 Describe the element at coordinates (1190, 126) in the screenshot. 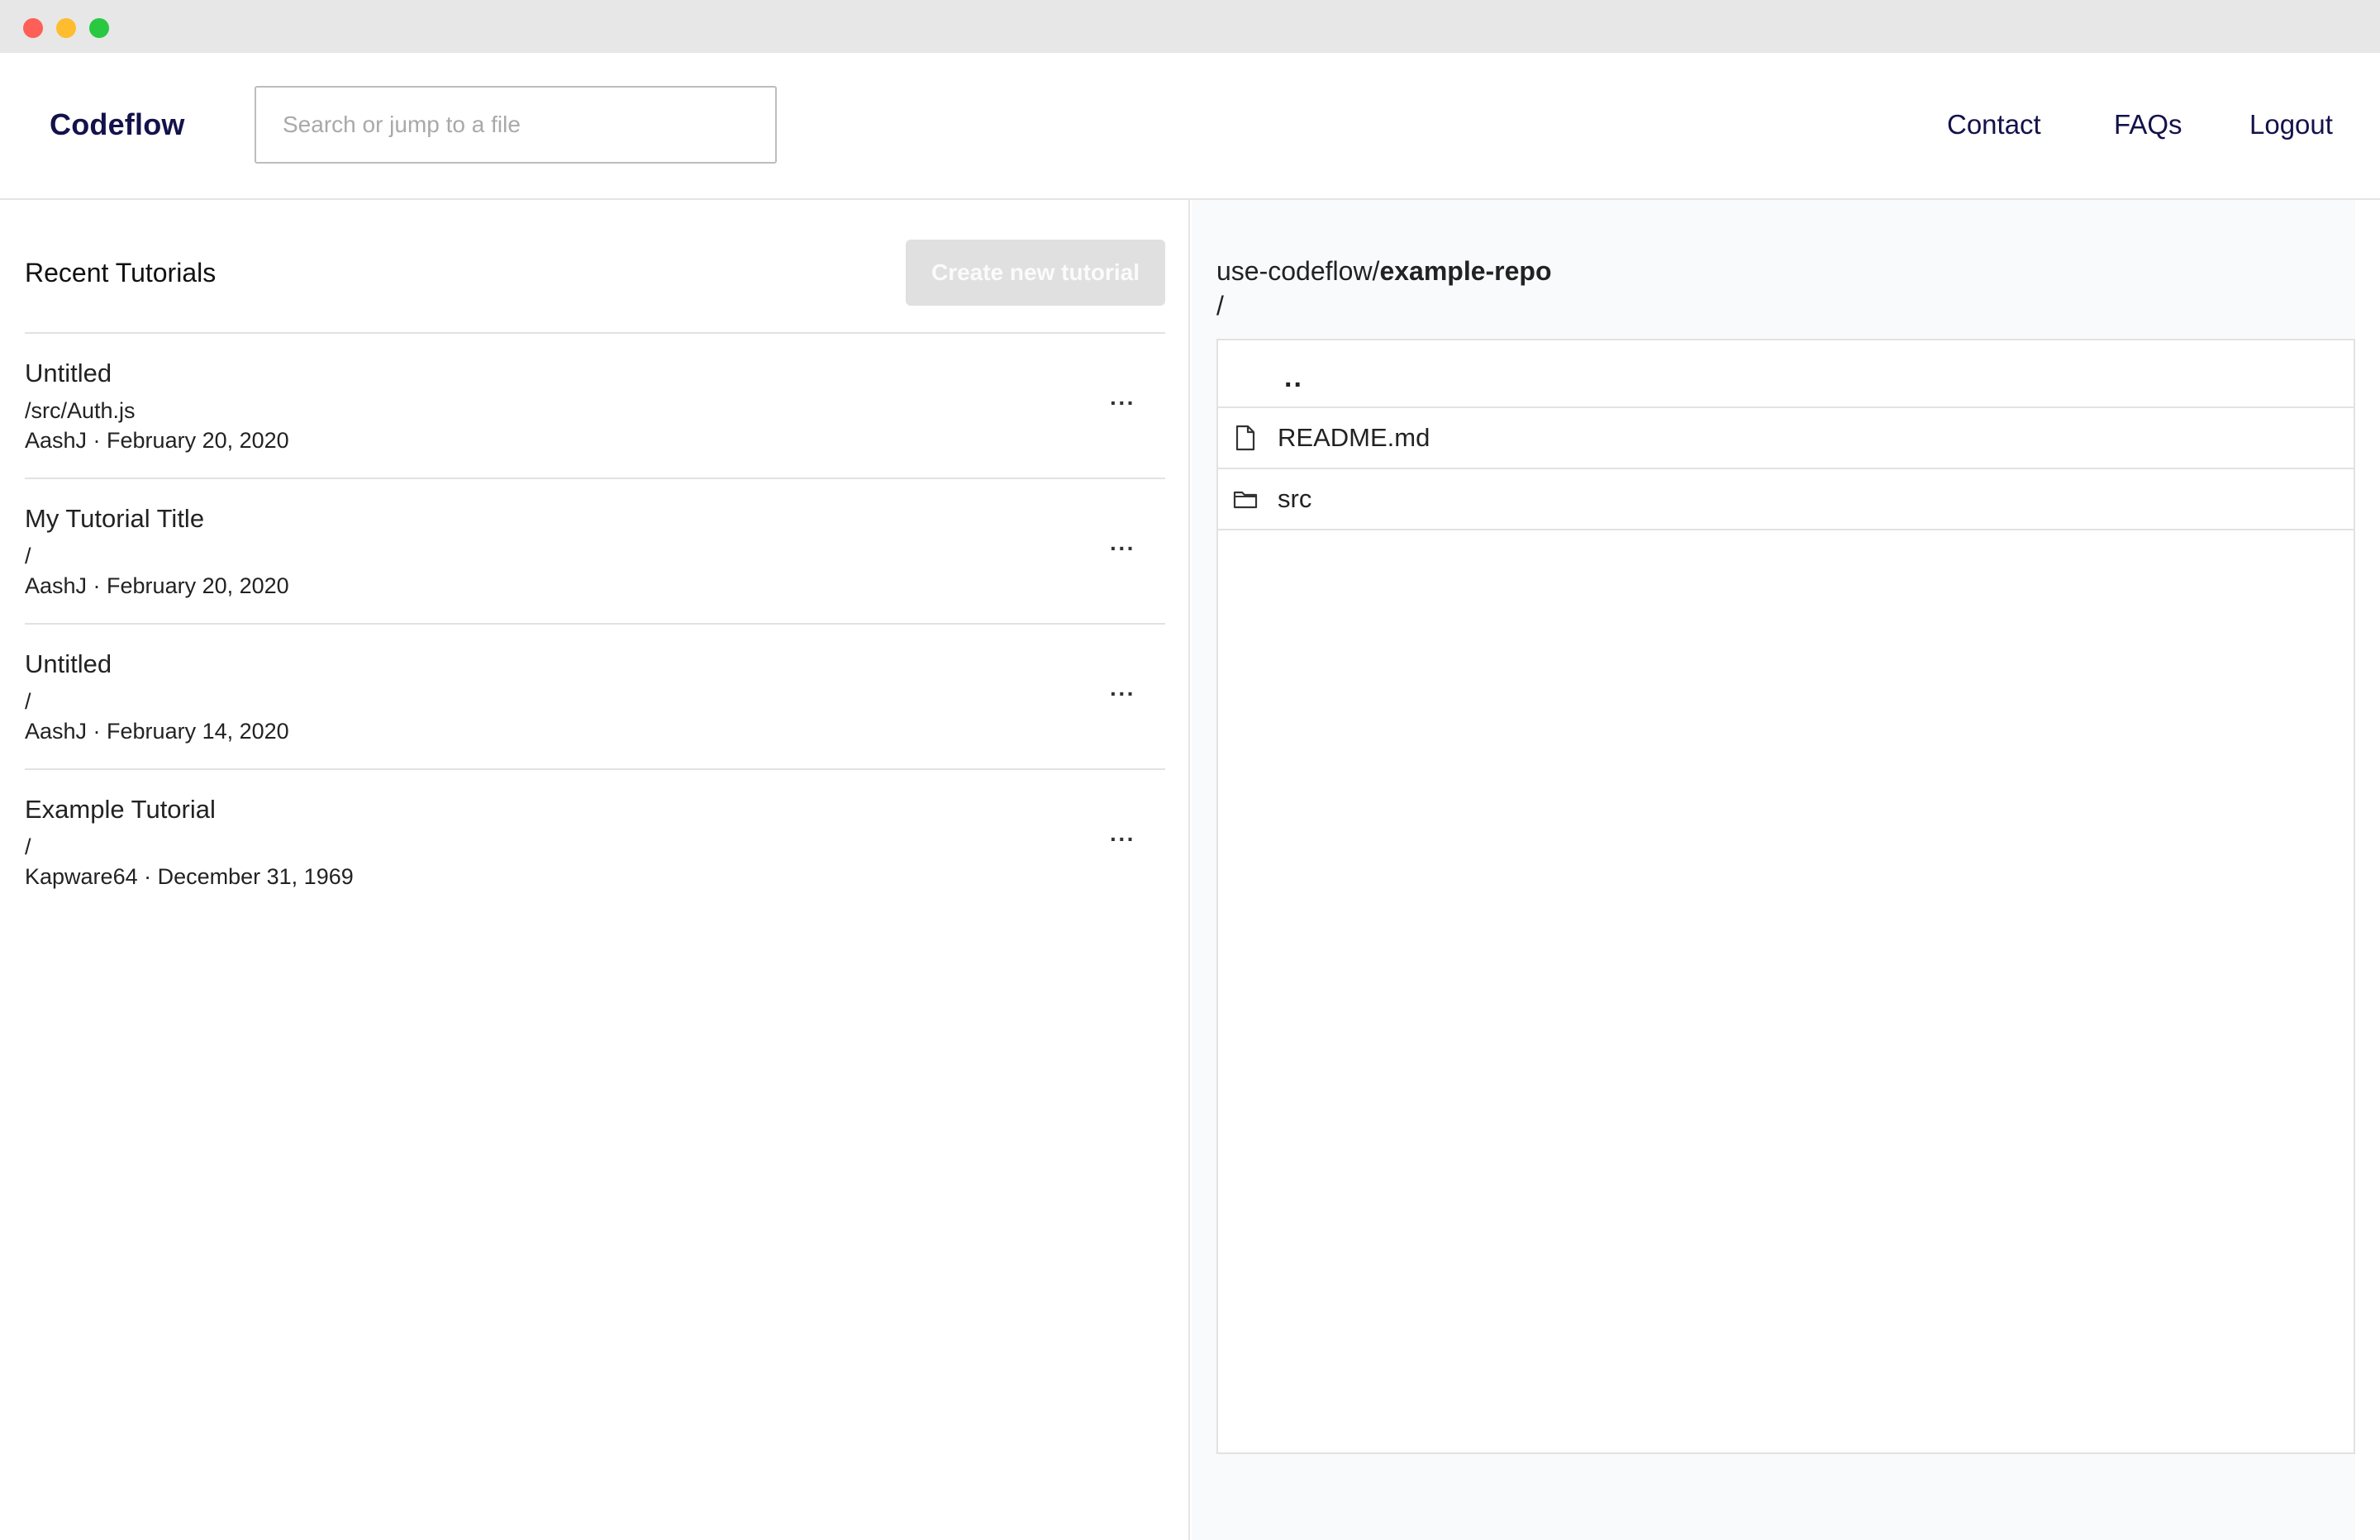

I see `top-header: Codeflow Contact FAQs Logout` at that location.